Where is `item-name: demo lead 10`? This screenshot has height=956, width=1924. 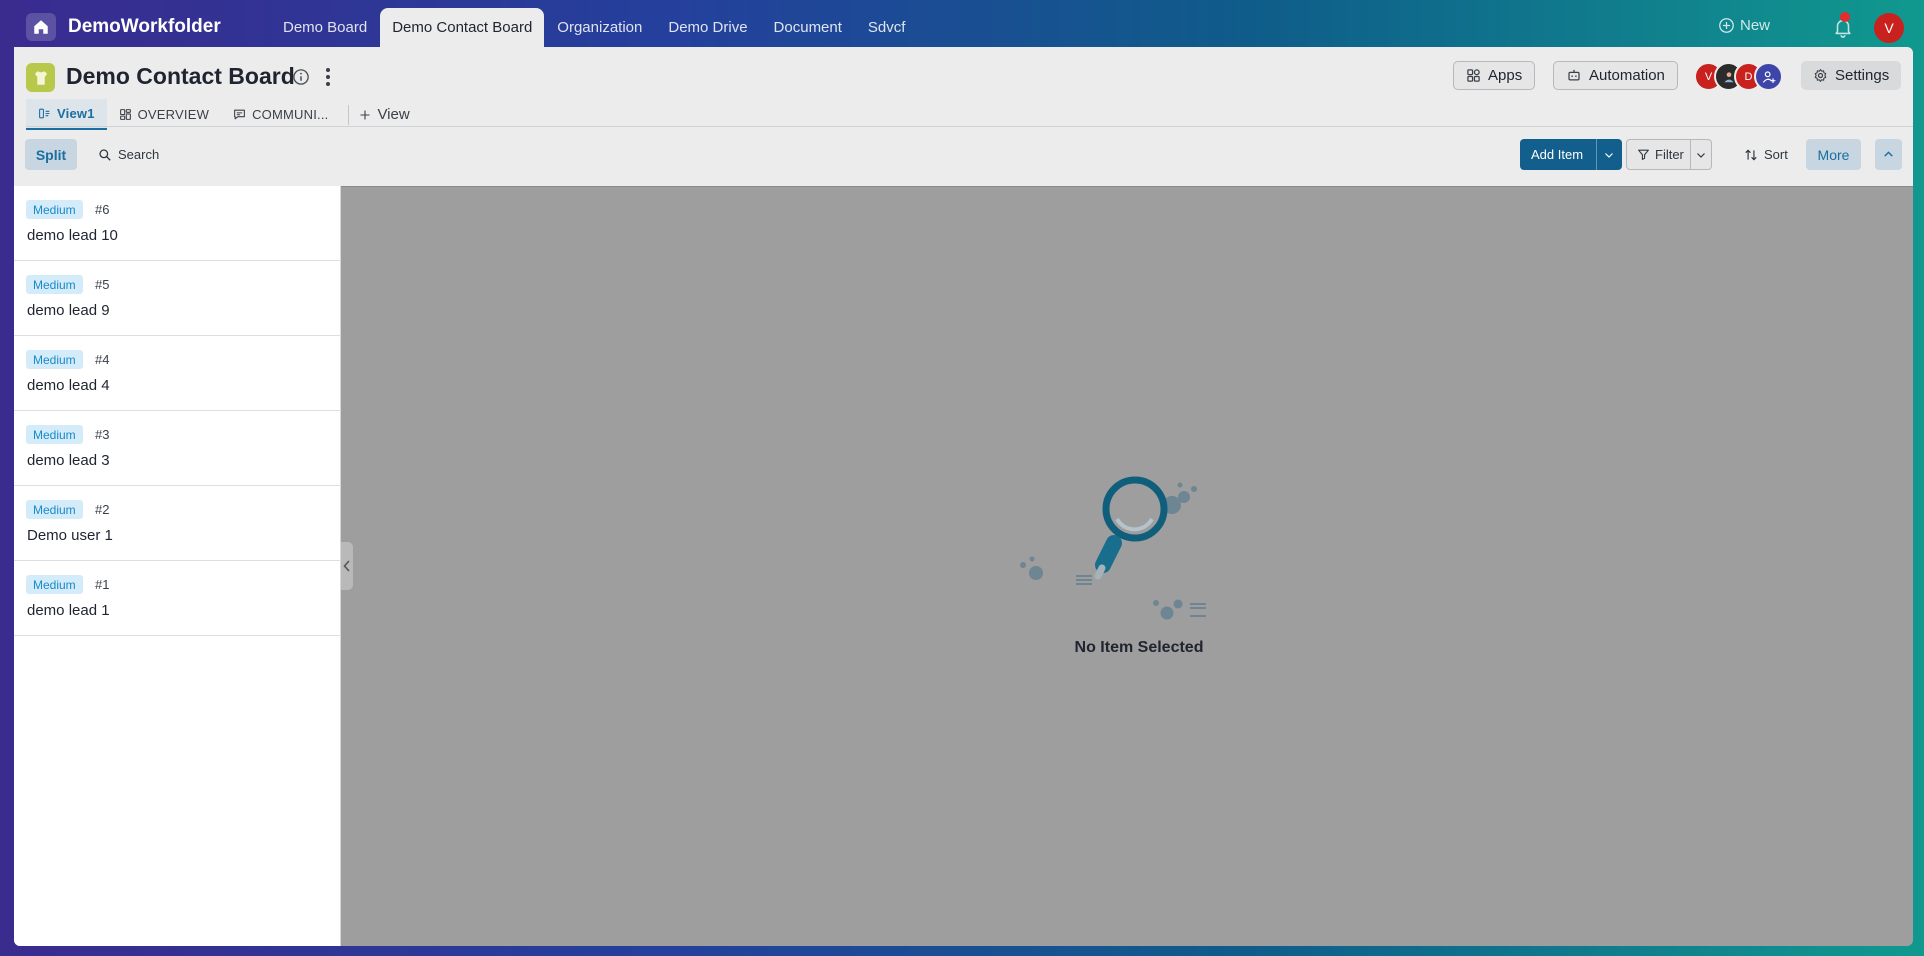 item-name: demo lead 10 is located at coordinates (72, 235).